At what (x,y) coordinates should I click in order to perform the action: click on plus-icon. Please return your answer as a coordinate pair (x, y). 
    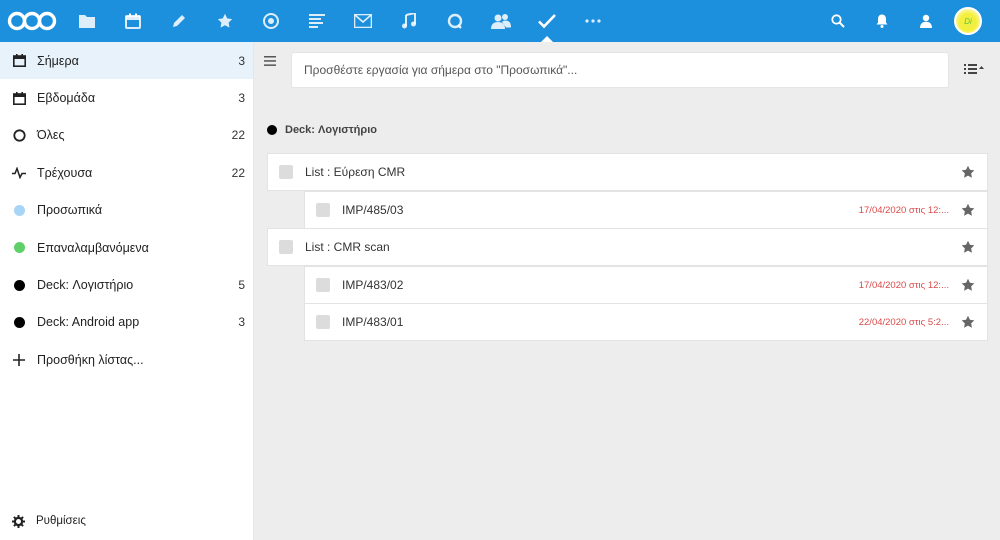
    Looking at the image, I should click on (19, 360).